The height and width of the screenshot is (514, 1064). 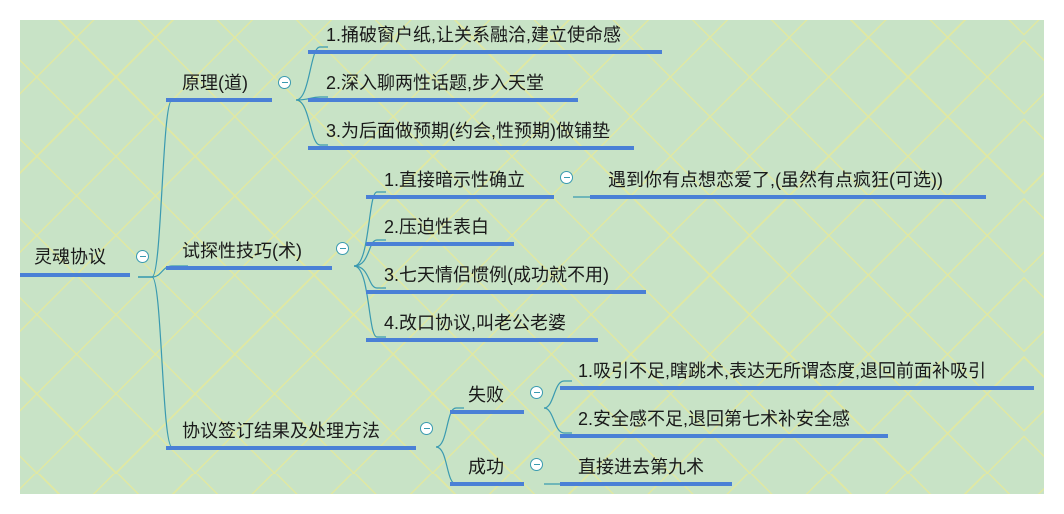 What do you see at coordinates (242, 251) in the screenshot?
I see `branch-node-technique: 试探性技巧(术)` at bounding box center [242, 251].